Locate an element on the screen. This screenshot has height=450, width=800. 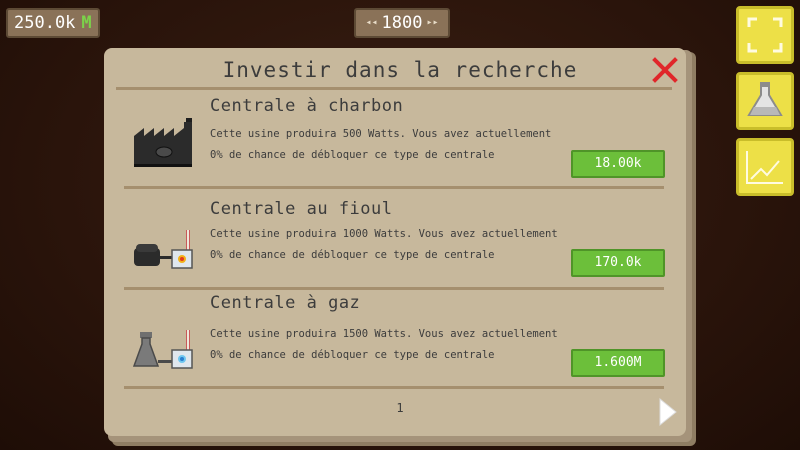
buy-button: 170.0k is located at coordinates (618, 263).